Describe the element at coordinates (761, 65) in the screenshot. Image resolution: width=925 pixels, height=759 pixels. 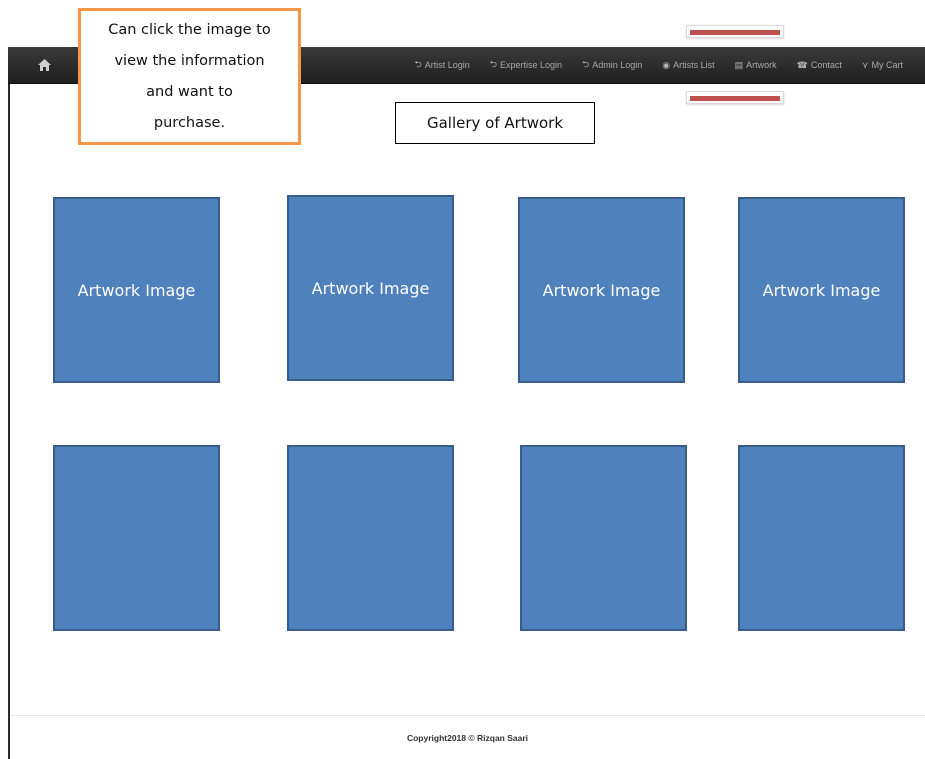
I see `nav-label: Artwork` at that location.